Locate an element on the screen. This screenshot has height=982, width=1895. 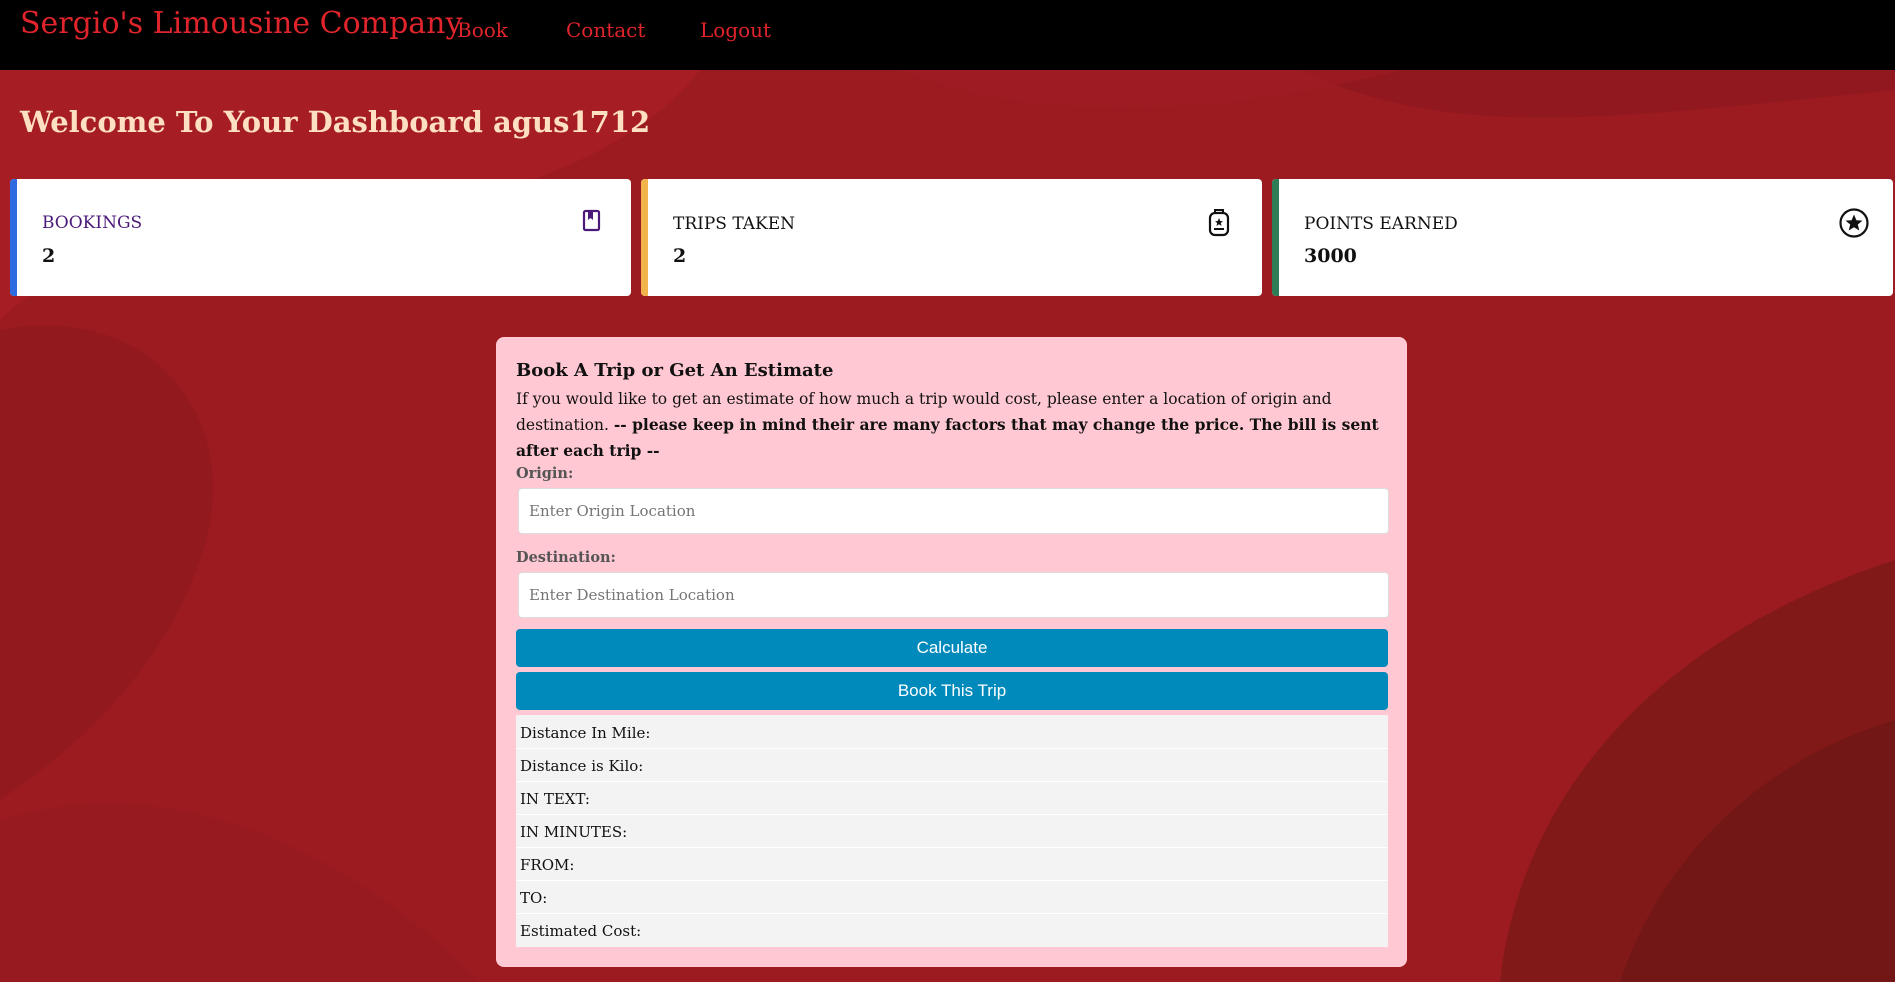
brand-title: Sergio's Limousine Company is located at coordinates (241, 23).